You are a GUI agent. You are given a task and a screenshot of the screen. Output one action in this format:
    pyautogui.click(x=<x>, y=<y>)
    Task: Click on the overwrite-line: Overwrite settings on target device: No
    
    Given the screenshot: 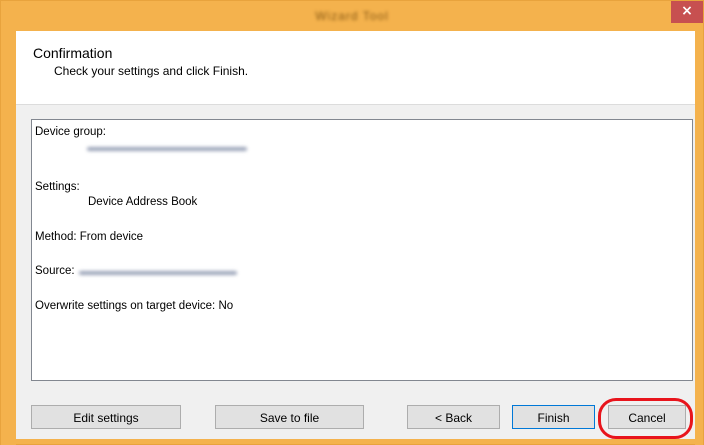 What is the action you would take?
    pyautogui.click(x=134, y=306)
    